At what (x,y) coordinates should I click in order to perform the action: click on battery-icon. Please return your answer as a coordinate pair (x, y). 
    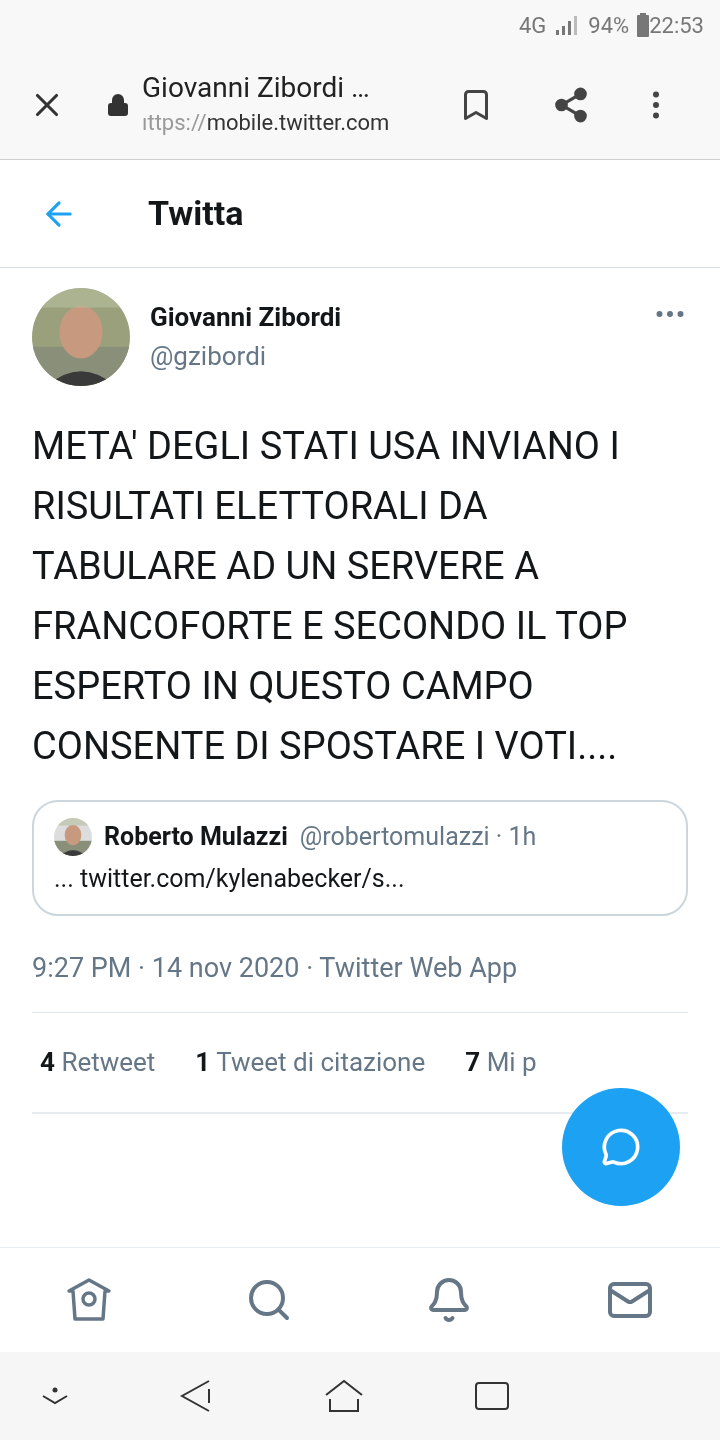
    Looking at the image, I should click on (643, 25).